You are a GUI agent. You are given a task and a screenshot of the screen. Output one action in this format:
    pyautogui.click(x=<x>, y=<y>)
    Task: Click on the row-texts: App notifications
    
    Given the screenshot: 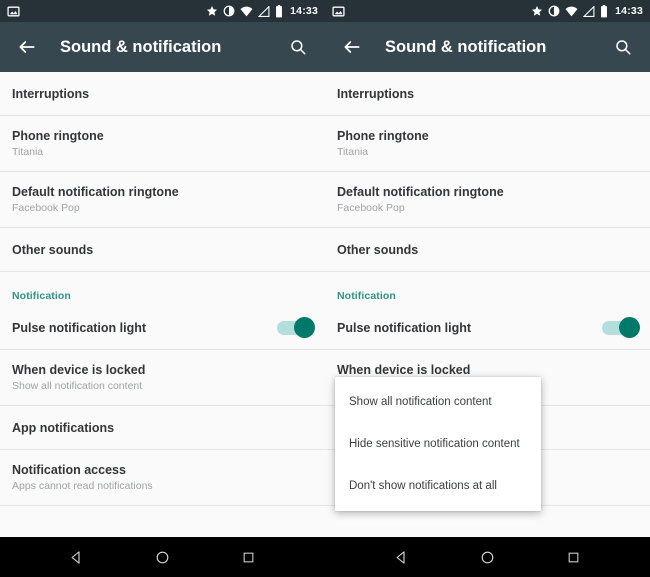 What is the action you would take?
    pyautogui.click(x=63, y=428)
    